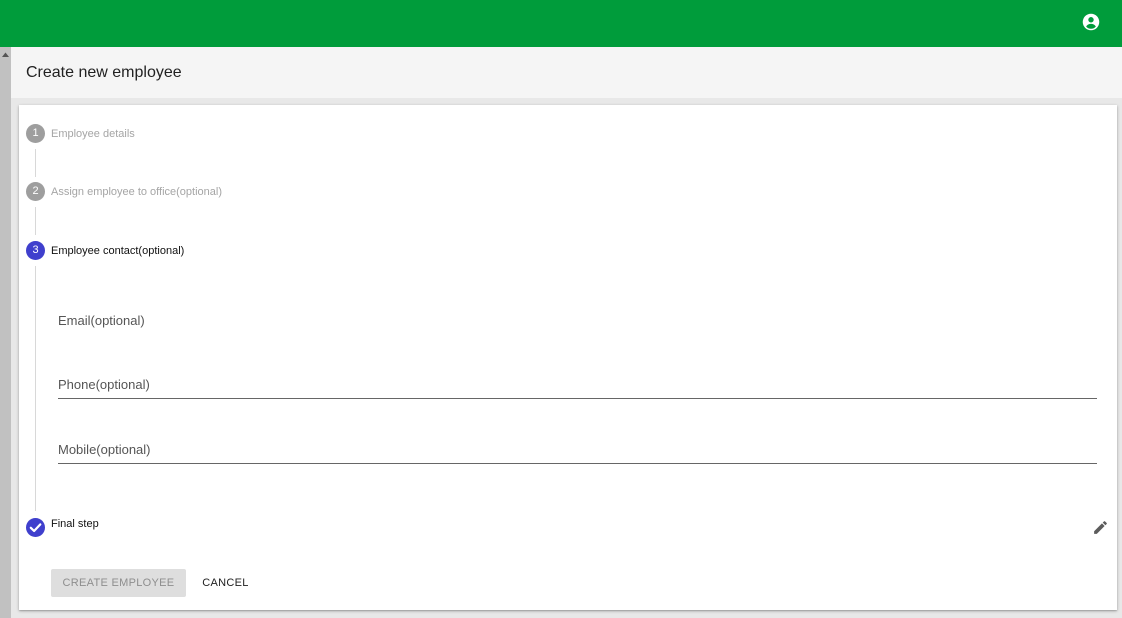 This screenshot has height=618, width=1122. What do you see at coordinates (35, 250) in the screenshot?
I see `step-number-badge: 3` at bounding box center [35, 250].